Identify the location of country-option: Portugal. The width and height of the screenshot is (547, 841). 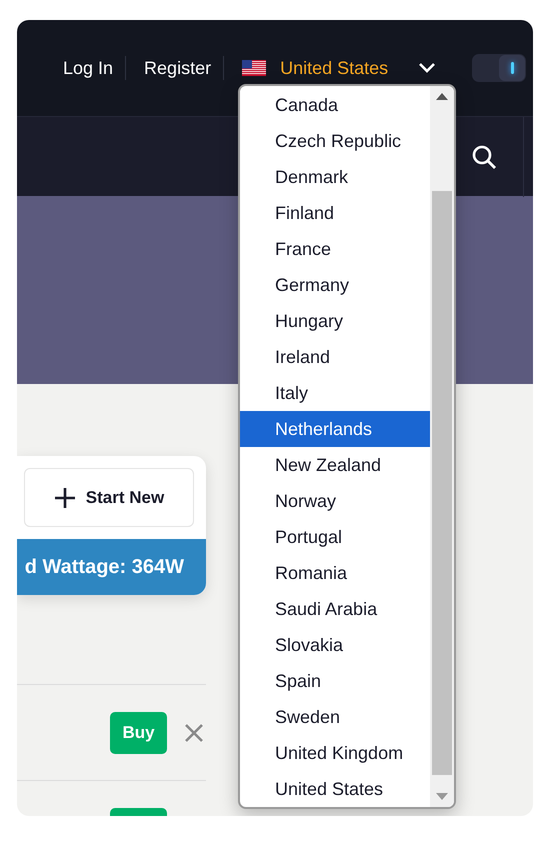
(335, 537).